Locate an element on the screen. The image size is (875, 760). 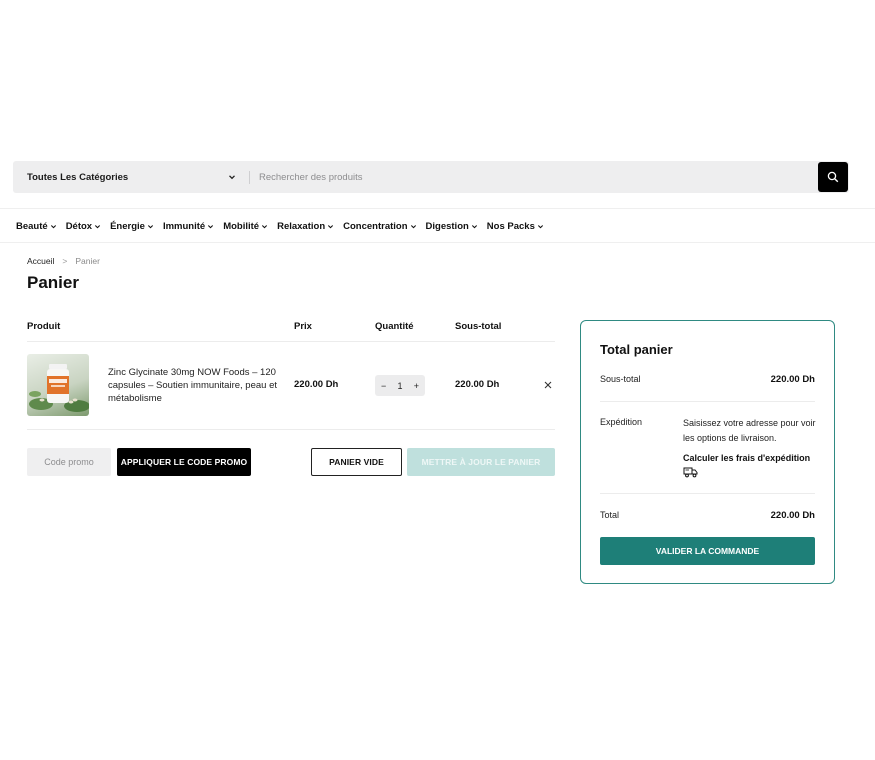
quantity-decrease-button: − is located at coordinates (383, 386).